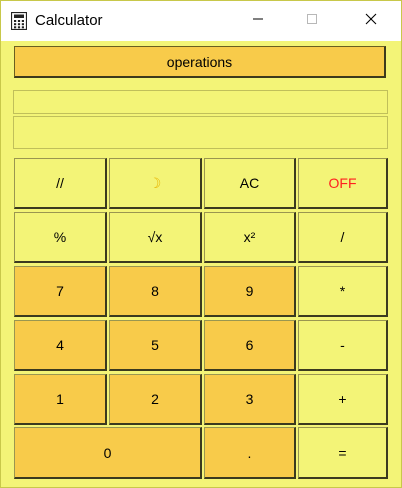 Image resolution: width=402 pixels, height=488 pixels. What do you see at coordinates (155, 345) in the screenshot?
I see `digit-5-button: 5` at bounding box center [155, 345].